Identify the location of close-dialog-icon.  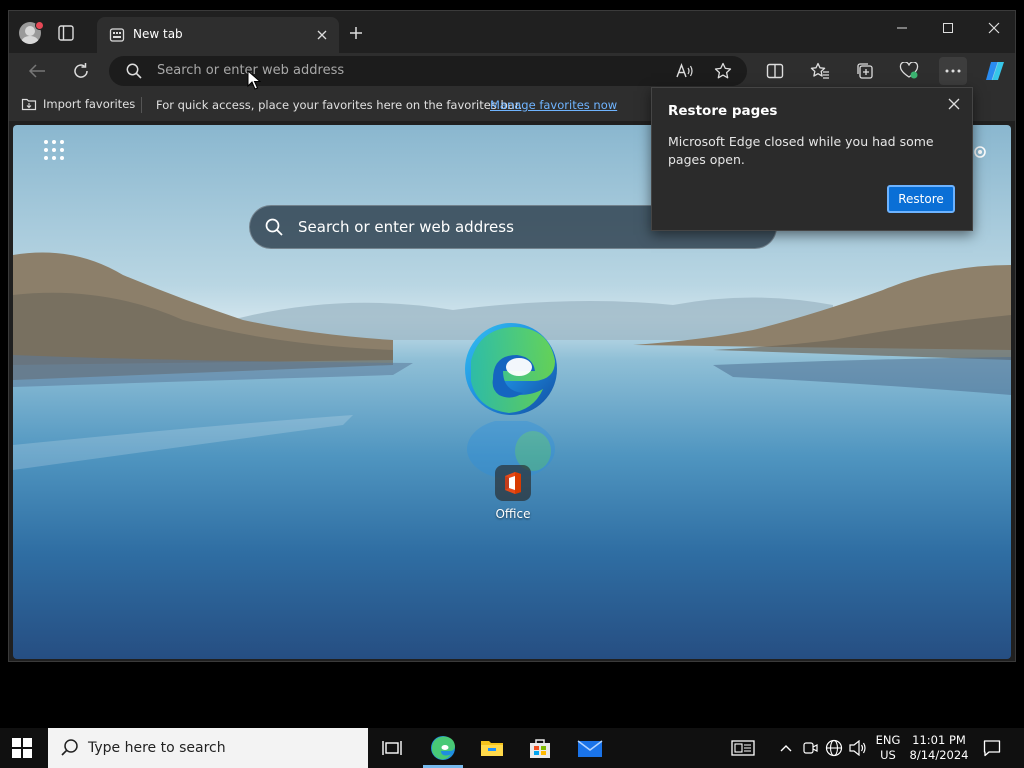
(954, 104).